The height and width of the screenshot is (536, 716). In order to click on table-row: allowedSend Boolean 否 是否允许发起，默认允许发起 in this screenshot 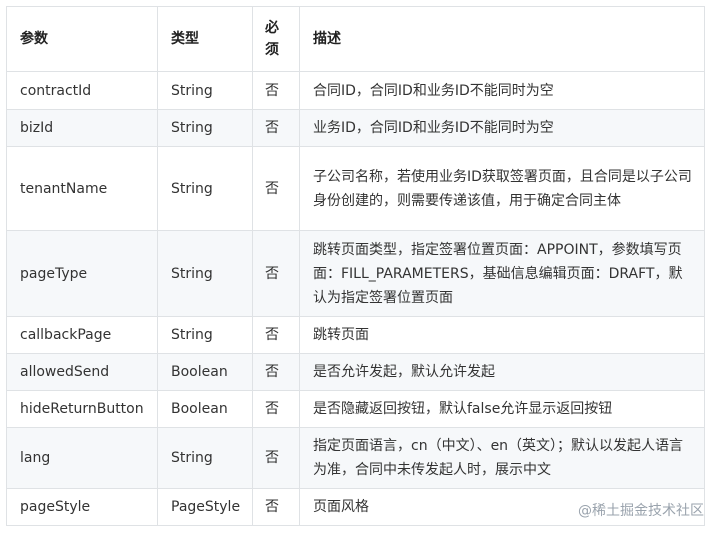, I will do `click(355, 372)`.